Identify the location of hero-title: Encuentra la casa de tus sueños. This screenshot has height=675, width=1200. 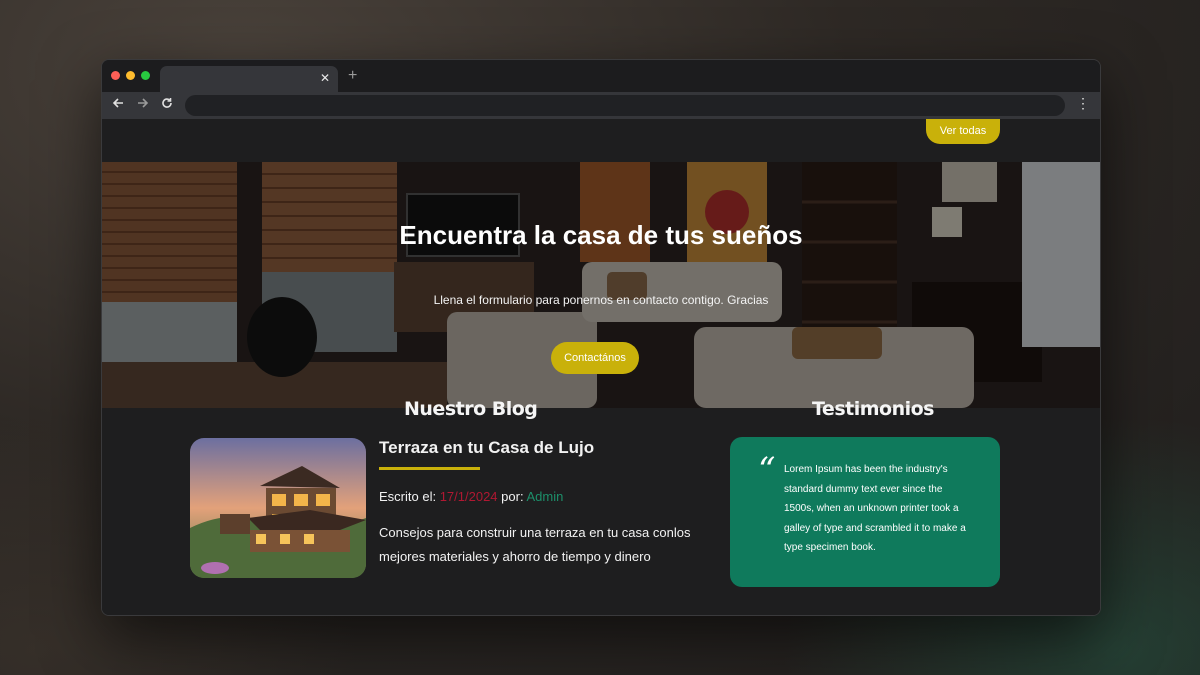
(601, 235).